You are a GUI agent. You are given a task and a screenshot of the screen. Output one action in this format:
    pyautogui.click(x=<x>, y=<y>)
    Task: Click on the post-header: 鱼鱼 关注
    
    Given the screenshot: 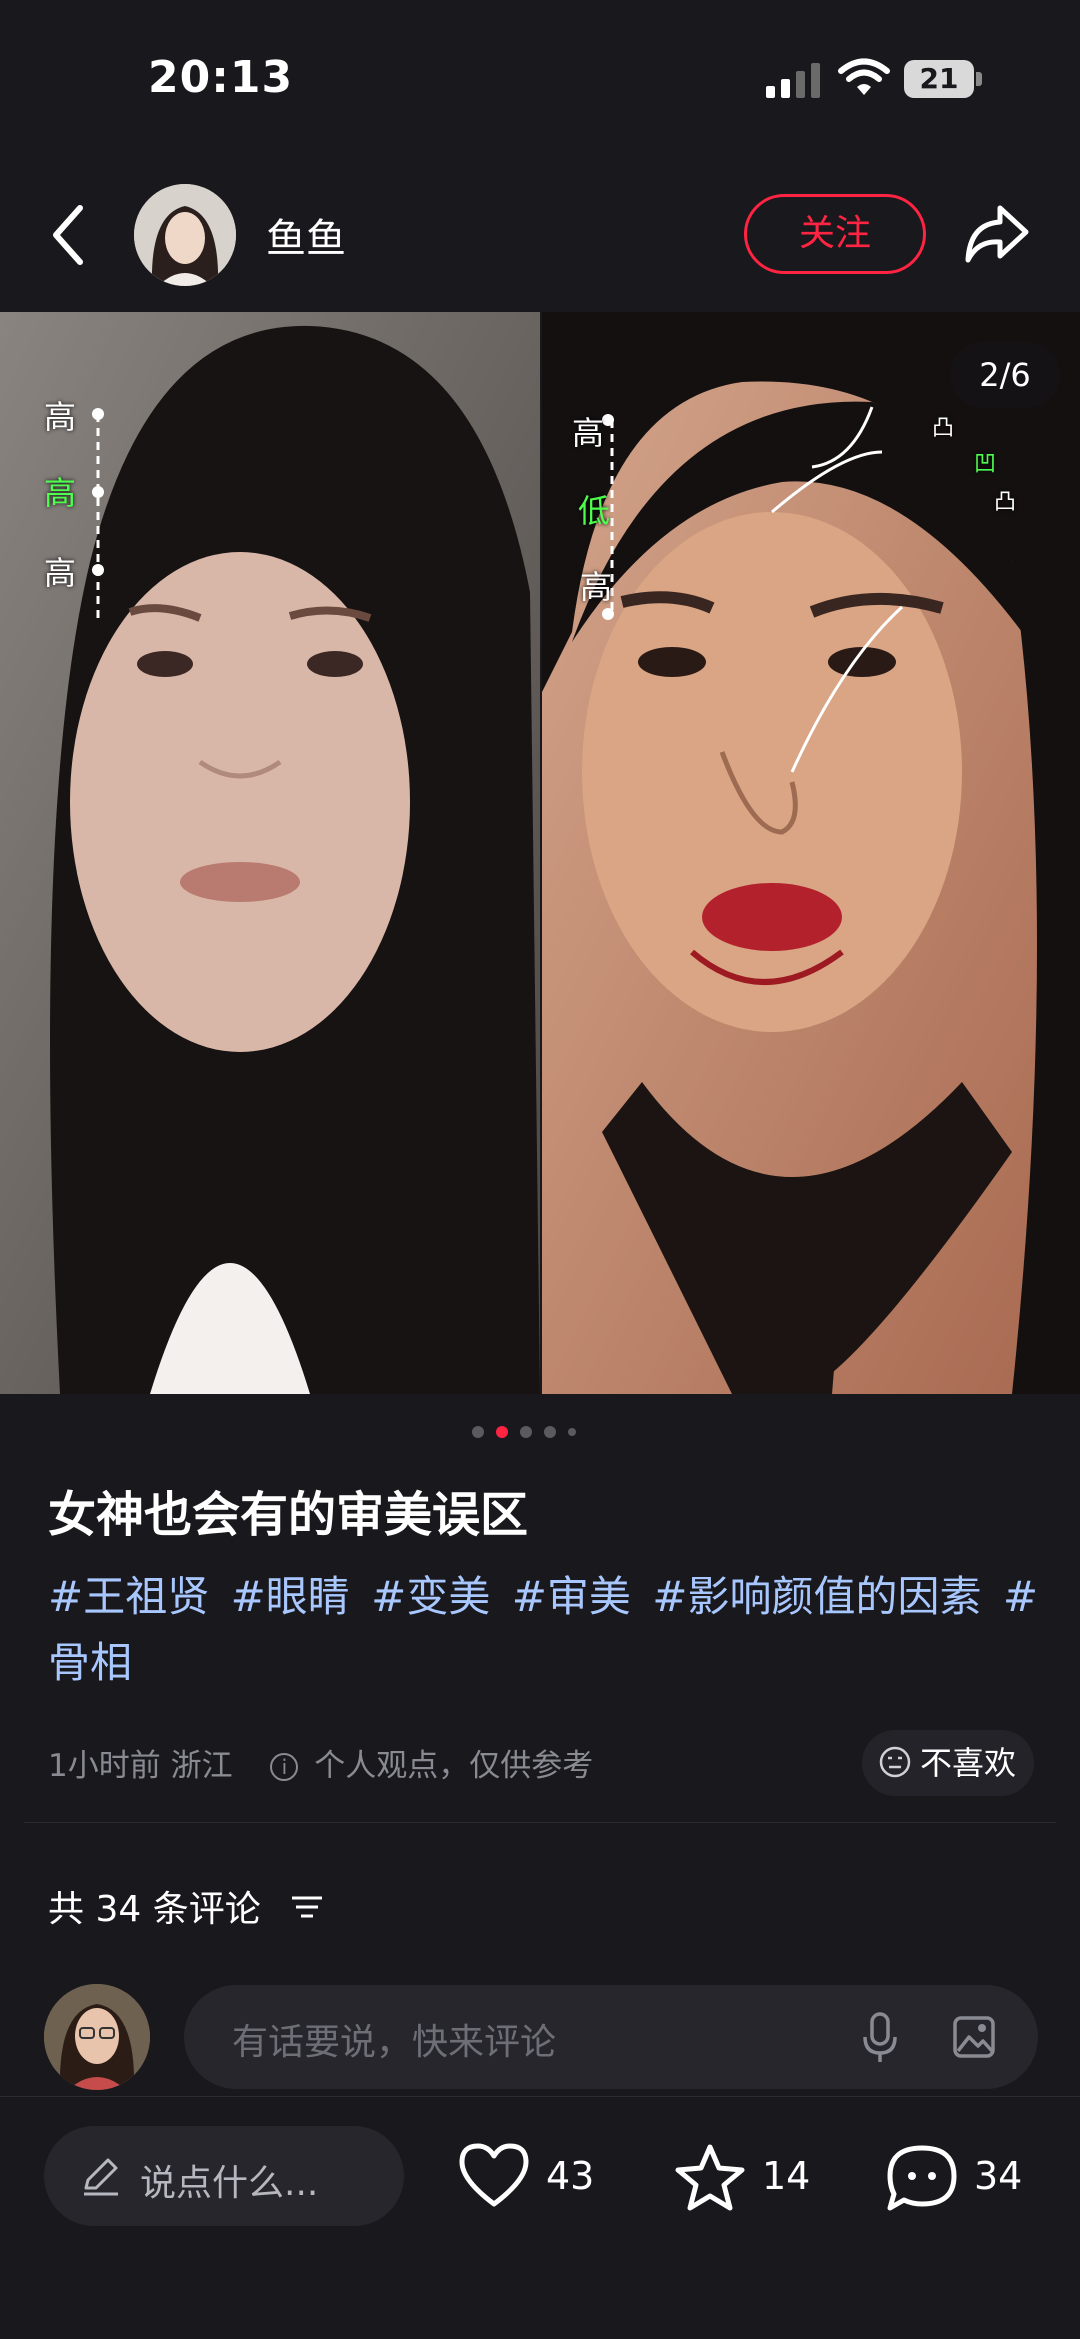 What is the action you would take?
    pyautogui.click(x=540, y=235)
    